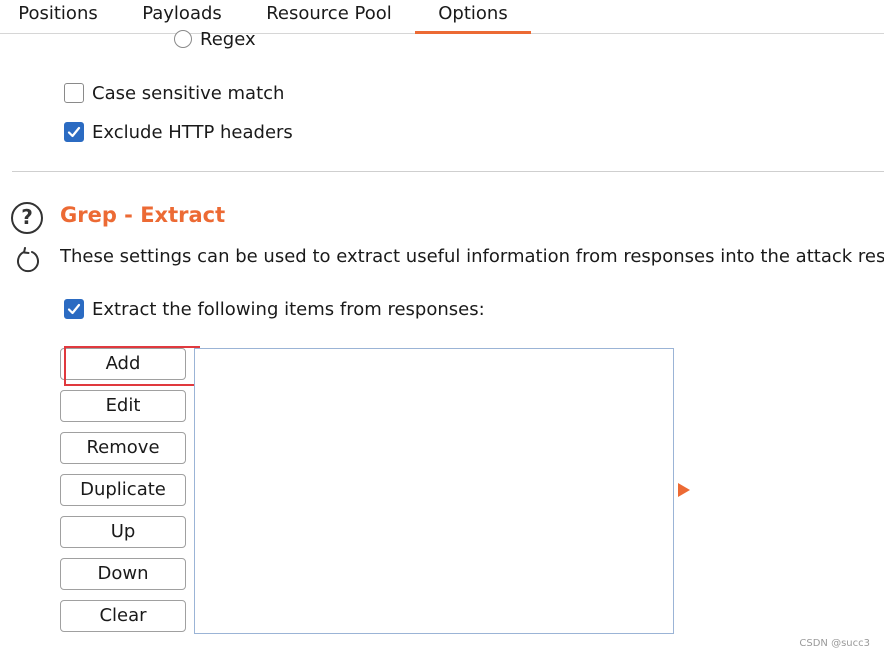 This screenshot has width=884, height=657. Describe the element at coordinates (182, 15) in the screenshot. I see `tab-payloads: Payloads` at that location.